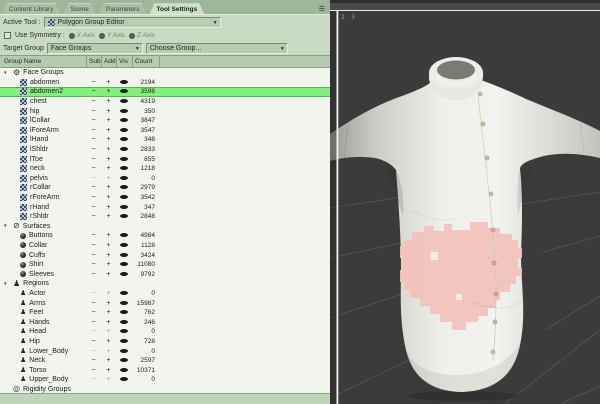 The height and width of the screenshot is (404, 600). Describe the element at coordinates (165, 342) in the screenshot. I see `tree-row-Hip: ♟ Hip − +728` at that location.